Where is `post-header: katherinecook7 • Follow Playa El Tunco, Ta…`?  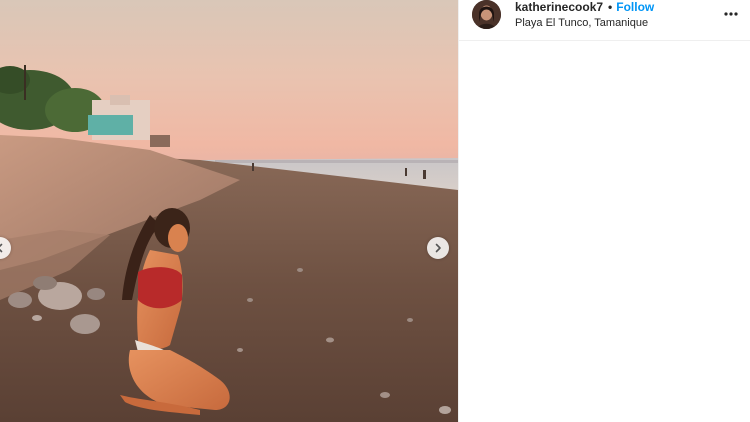 post-header: katherinecook7 • Follow Playa El Tunco, Ta… is located at coordinates (604, 17).